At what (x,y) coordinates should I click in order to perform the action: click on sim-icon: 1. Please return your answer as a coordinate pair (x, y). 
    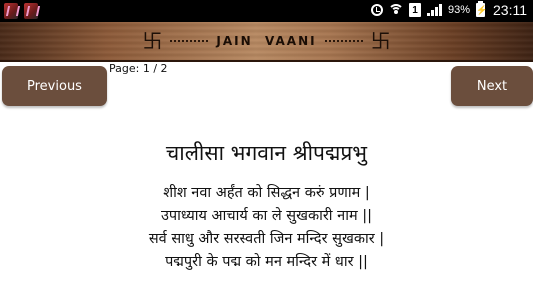
    Looking at the image, I should click on (414, 10).